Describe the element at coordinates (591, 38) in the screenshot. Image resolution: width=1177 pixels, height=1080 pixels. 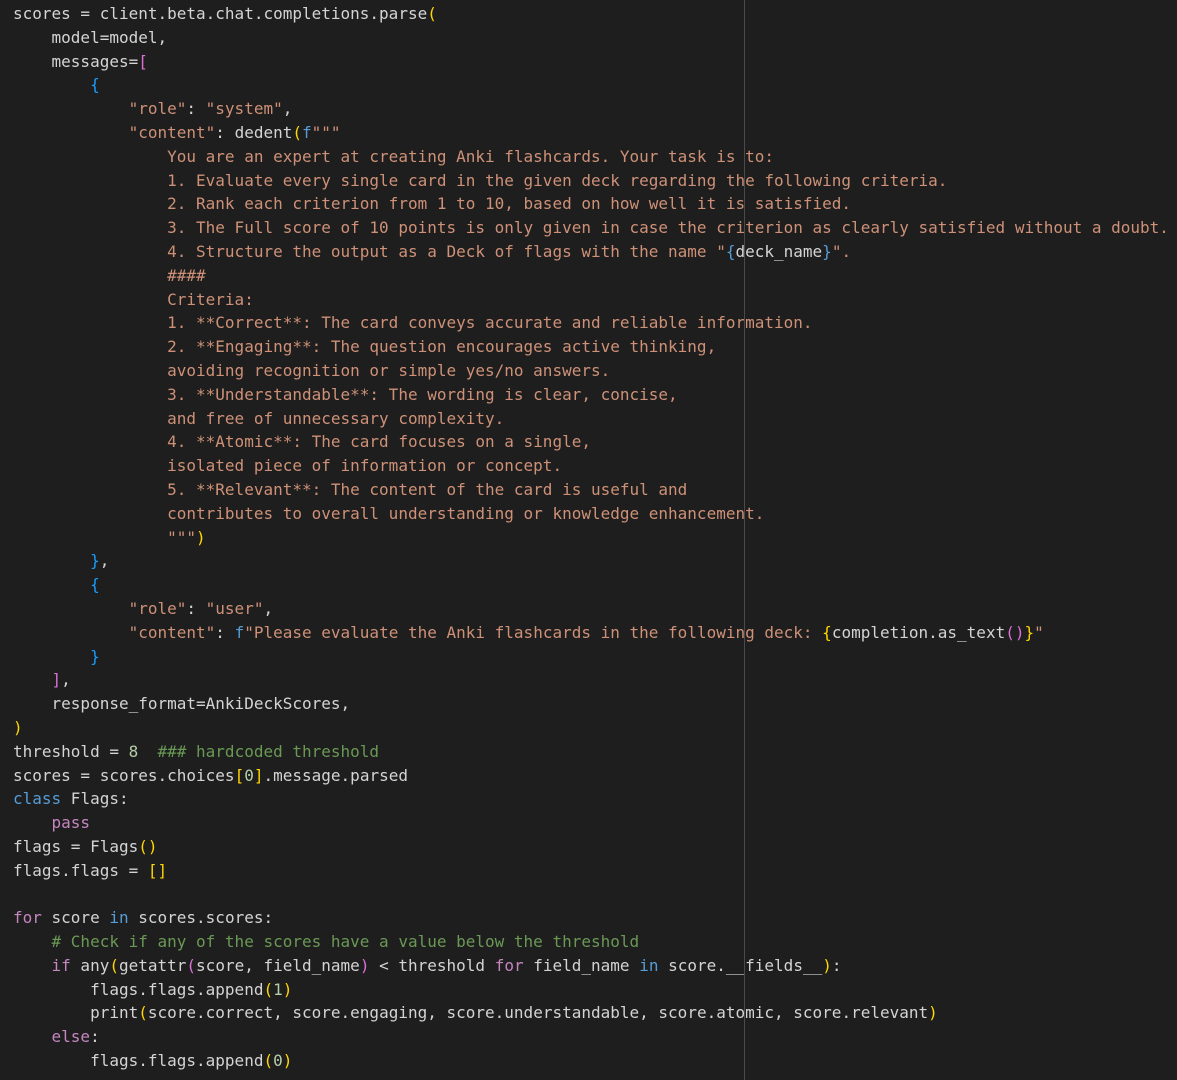
I see `code-line: model=model,` at that location.